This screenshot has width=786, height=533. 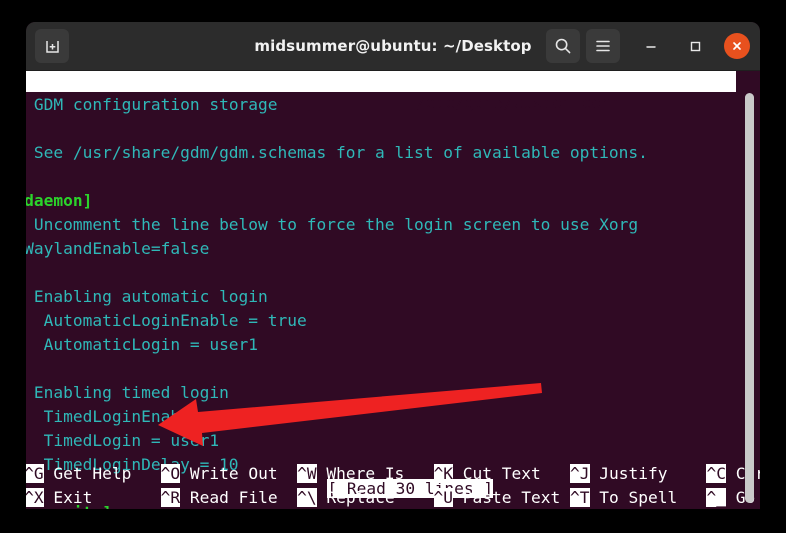 I want to click on maximize-icon, so click(x=695, y=46).